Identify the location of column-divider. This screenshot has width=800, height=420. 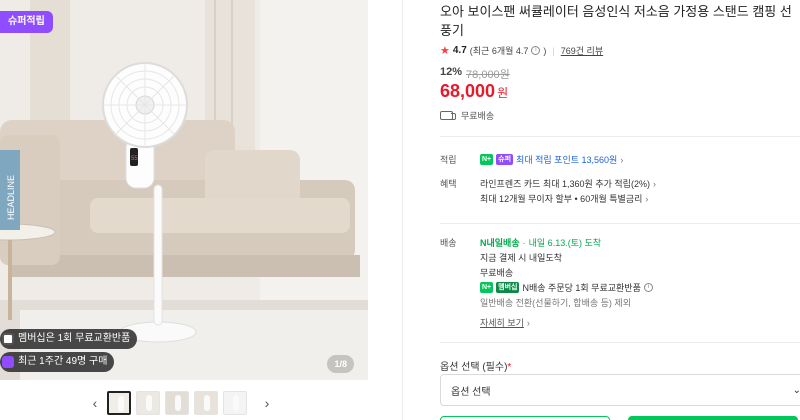
(402, 210).